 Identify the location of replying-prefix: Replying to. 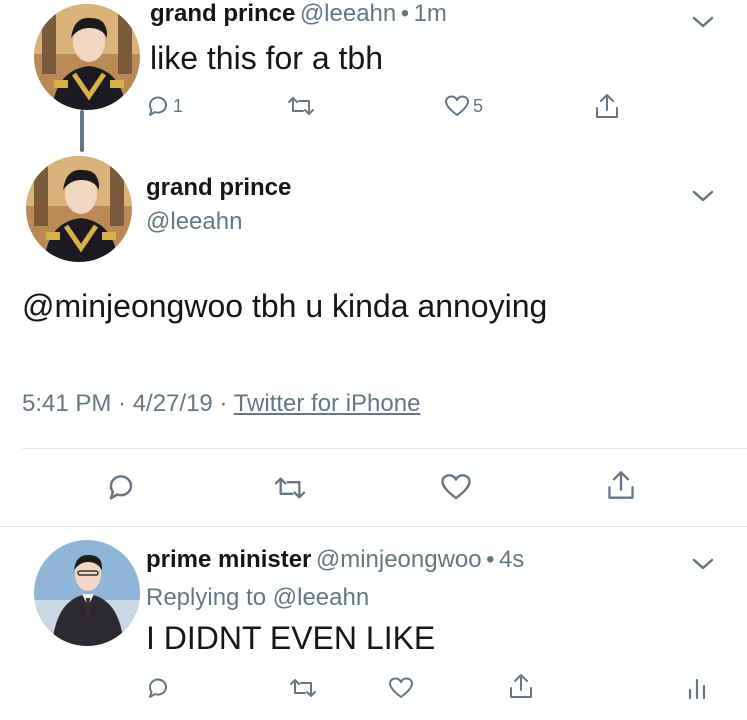
(206, 597).